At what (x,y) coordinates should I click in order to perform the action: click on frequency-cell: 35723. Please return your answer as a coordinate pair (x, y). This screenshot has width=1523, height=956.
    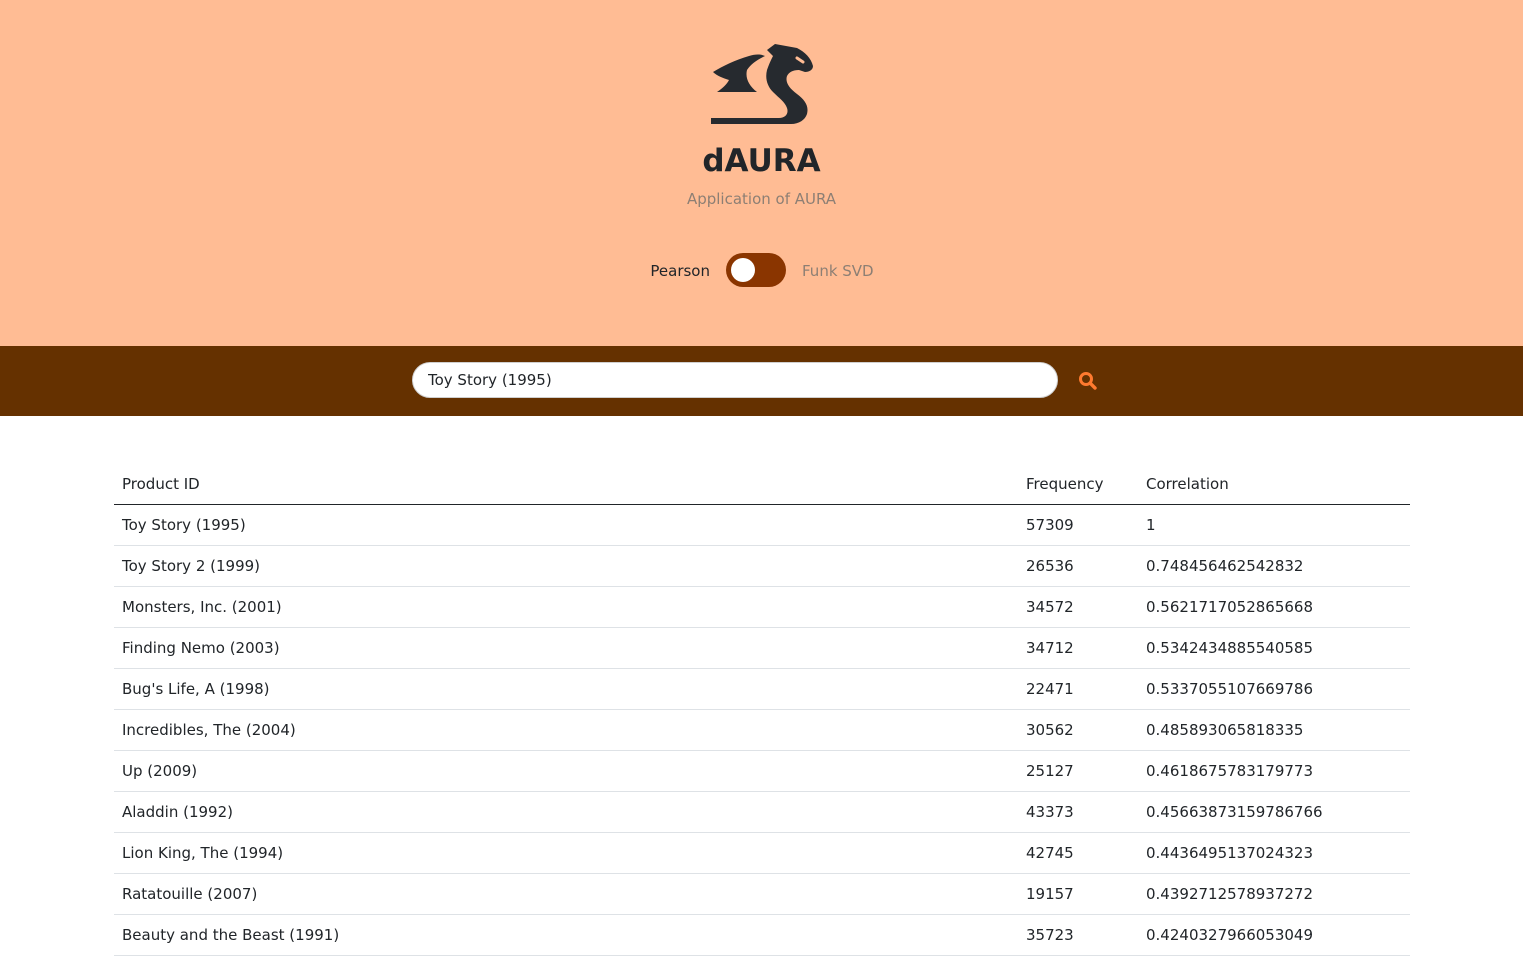
    Looking at the image, I should click on (1078, 935).